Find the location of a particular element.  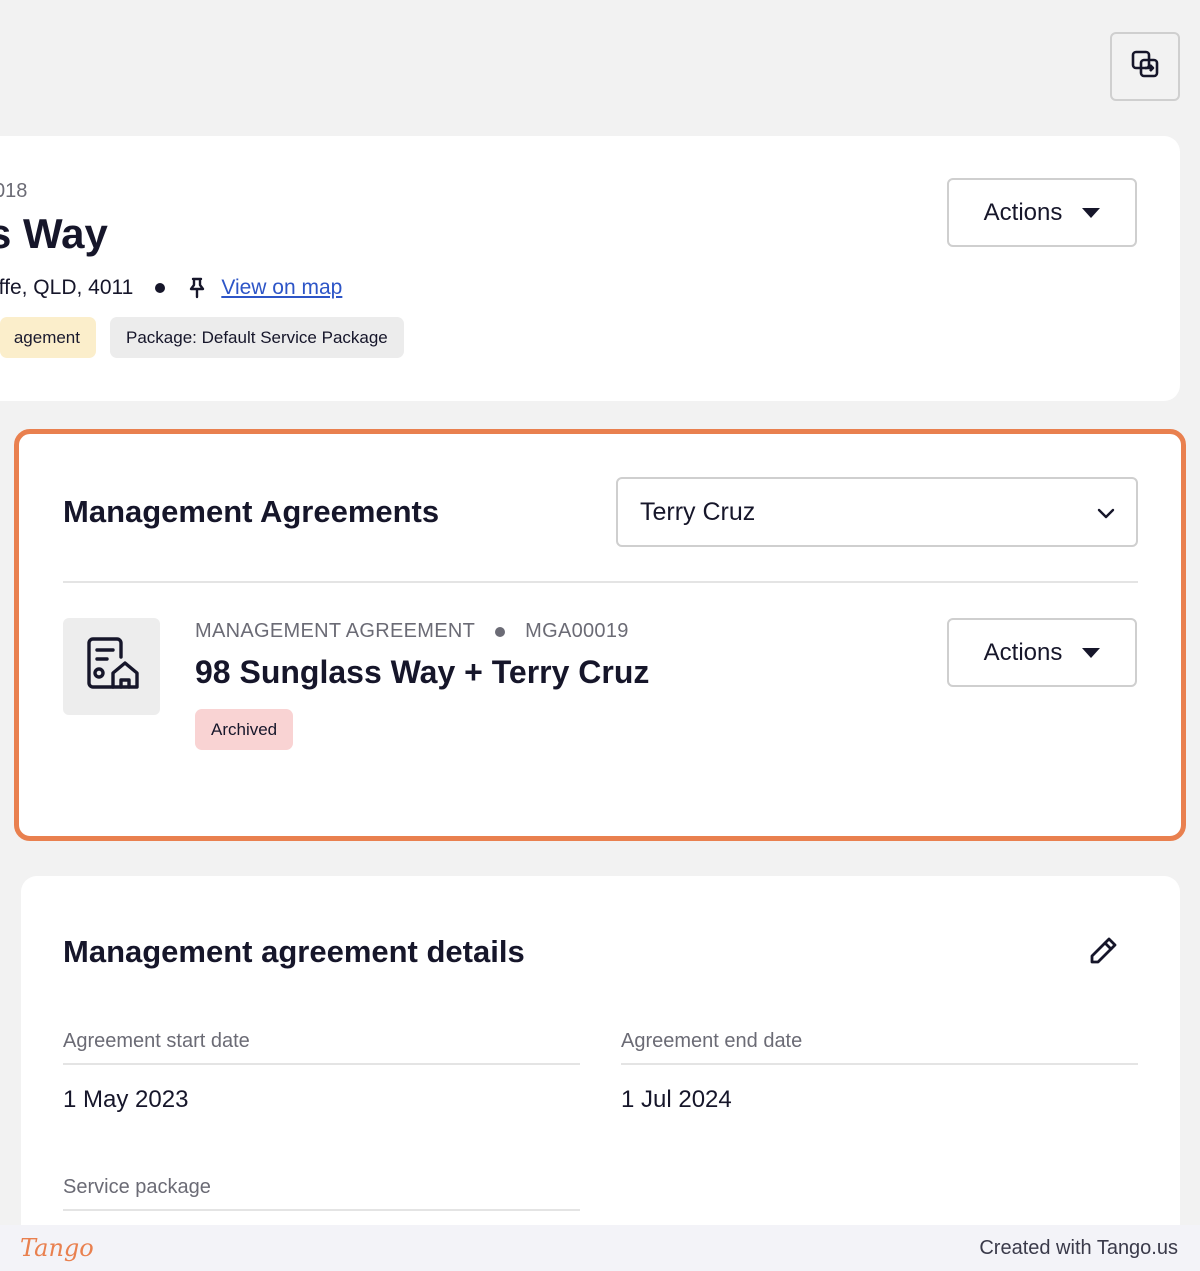

service-package-label: Service package is located at coordinates (137, 1187).